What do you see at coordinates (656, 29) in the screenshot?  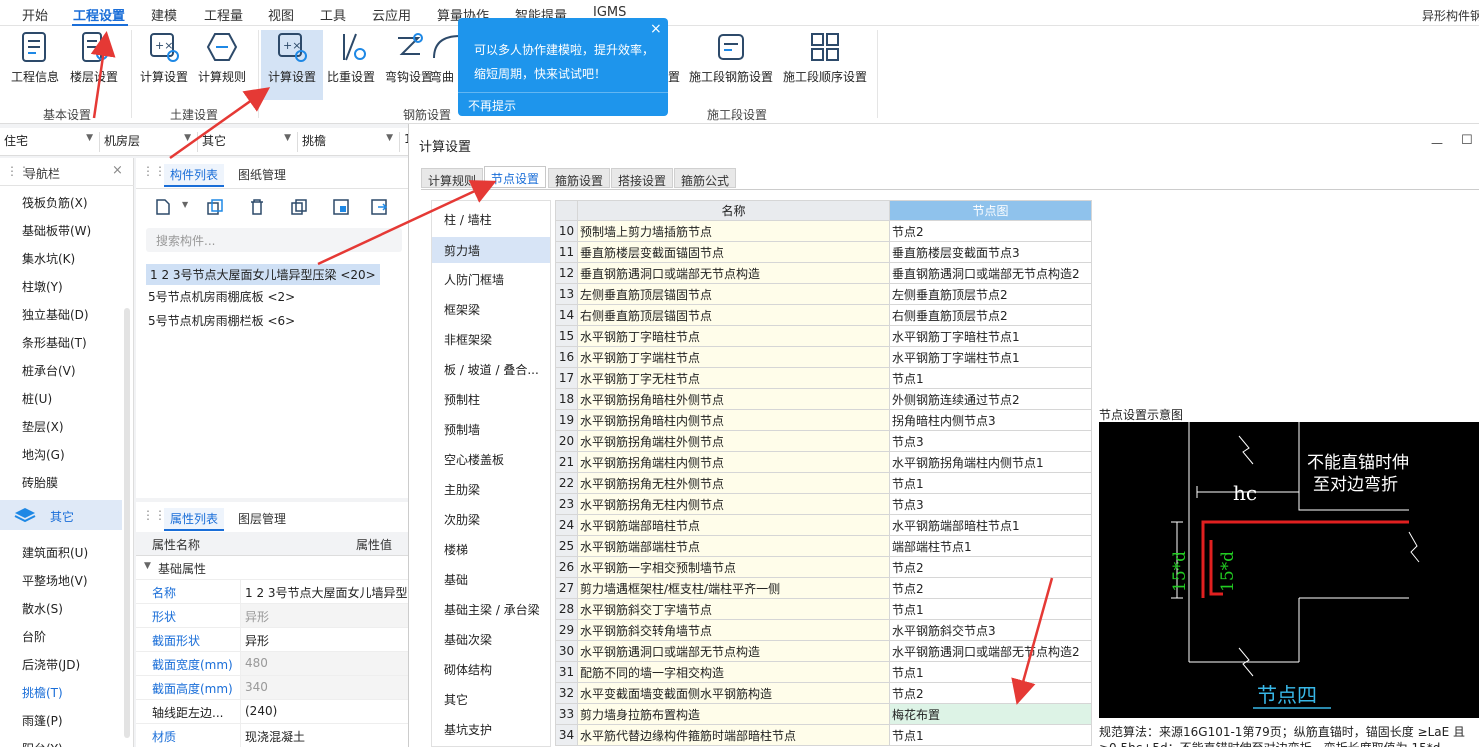 I see `tooltip-close-icon: ×` at bounding box center [656, 29].